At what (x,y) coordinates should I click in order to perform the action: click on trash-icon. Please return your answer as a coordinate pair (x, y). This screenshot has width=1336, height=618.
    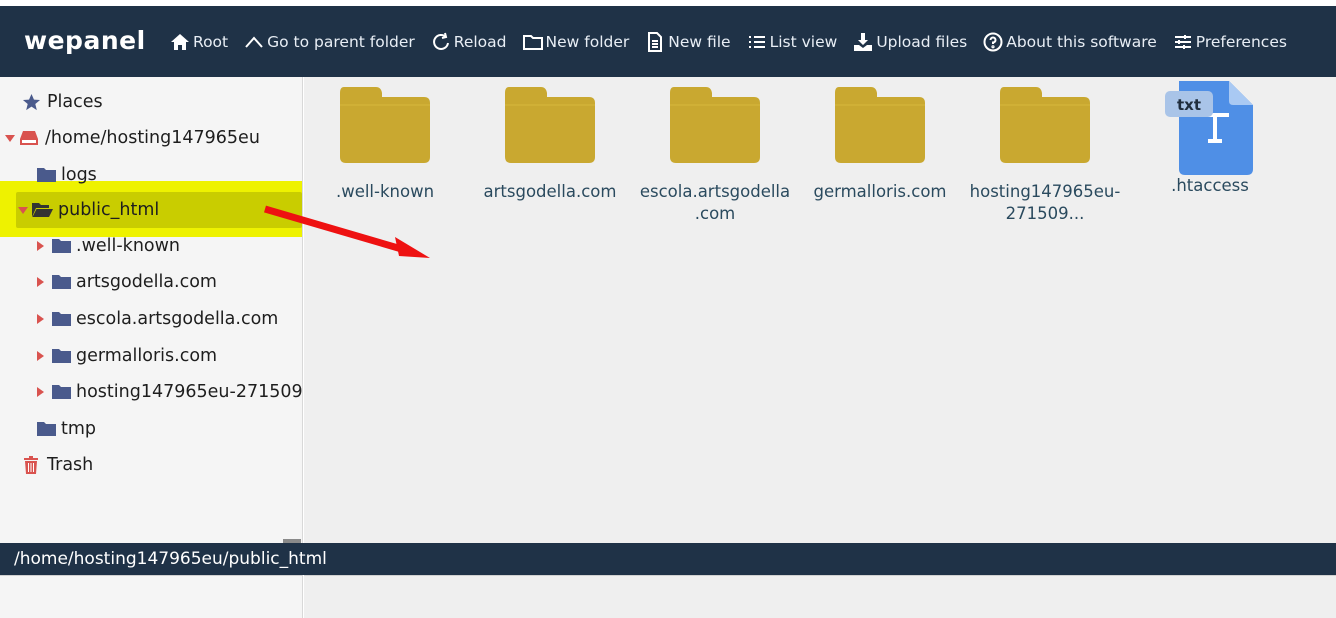
    Looking at the image, I should click on (31, 465).